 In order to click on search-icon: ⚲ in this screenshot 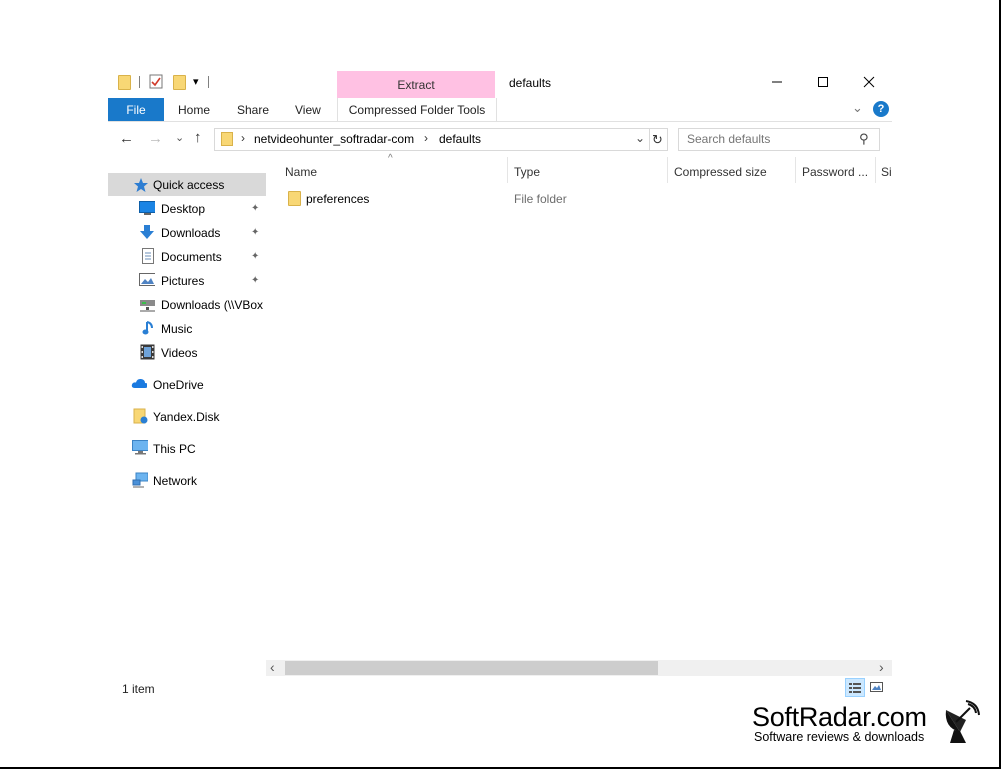, I will do `click(864, 139)`.